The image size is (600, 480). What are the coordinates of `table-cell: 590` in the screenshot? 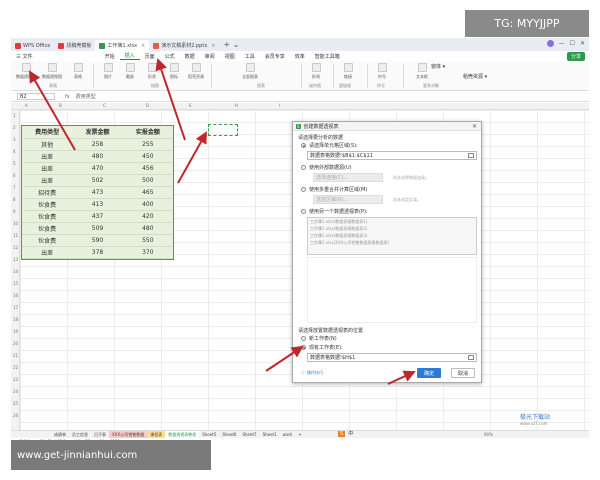 It's located at (97, 240).